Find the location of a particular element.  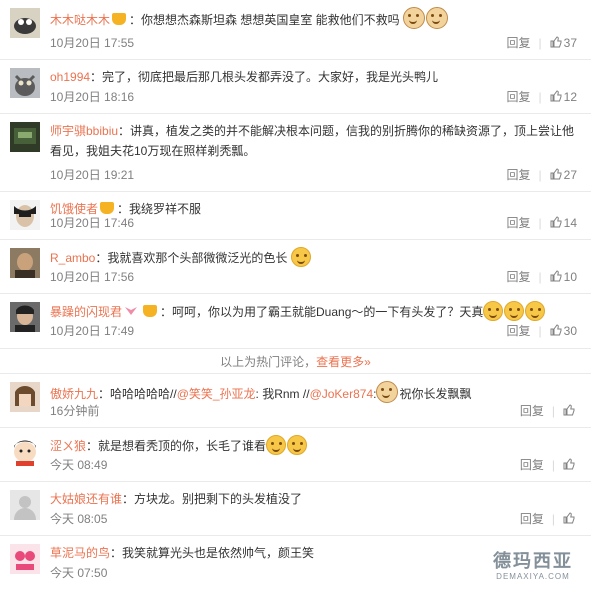

list-item: 饥饿使者 ：我绕罗祥不服 10月20日 17:46 回复 | 14 is located at coordinates (295, 216).